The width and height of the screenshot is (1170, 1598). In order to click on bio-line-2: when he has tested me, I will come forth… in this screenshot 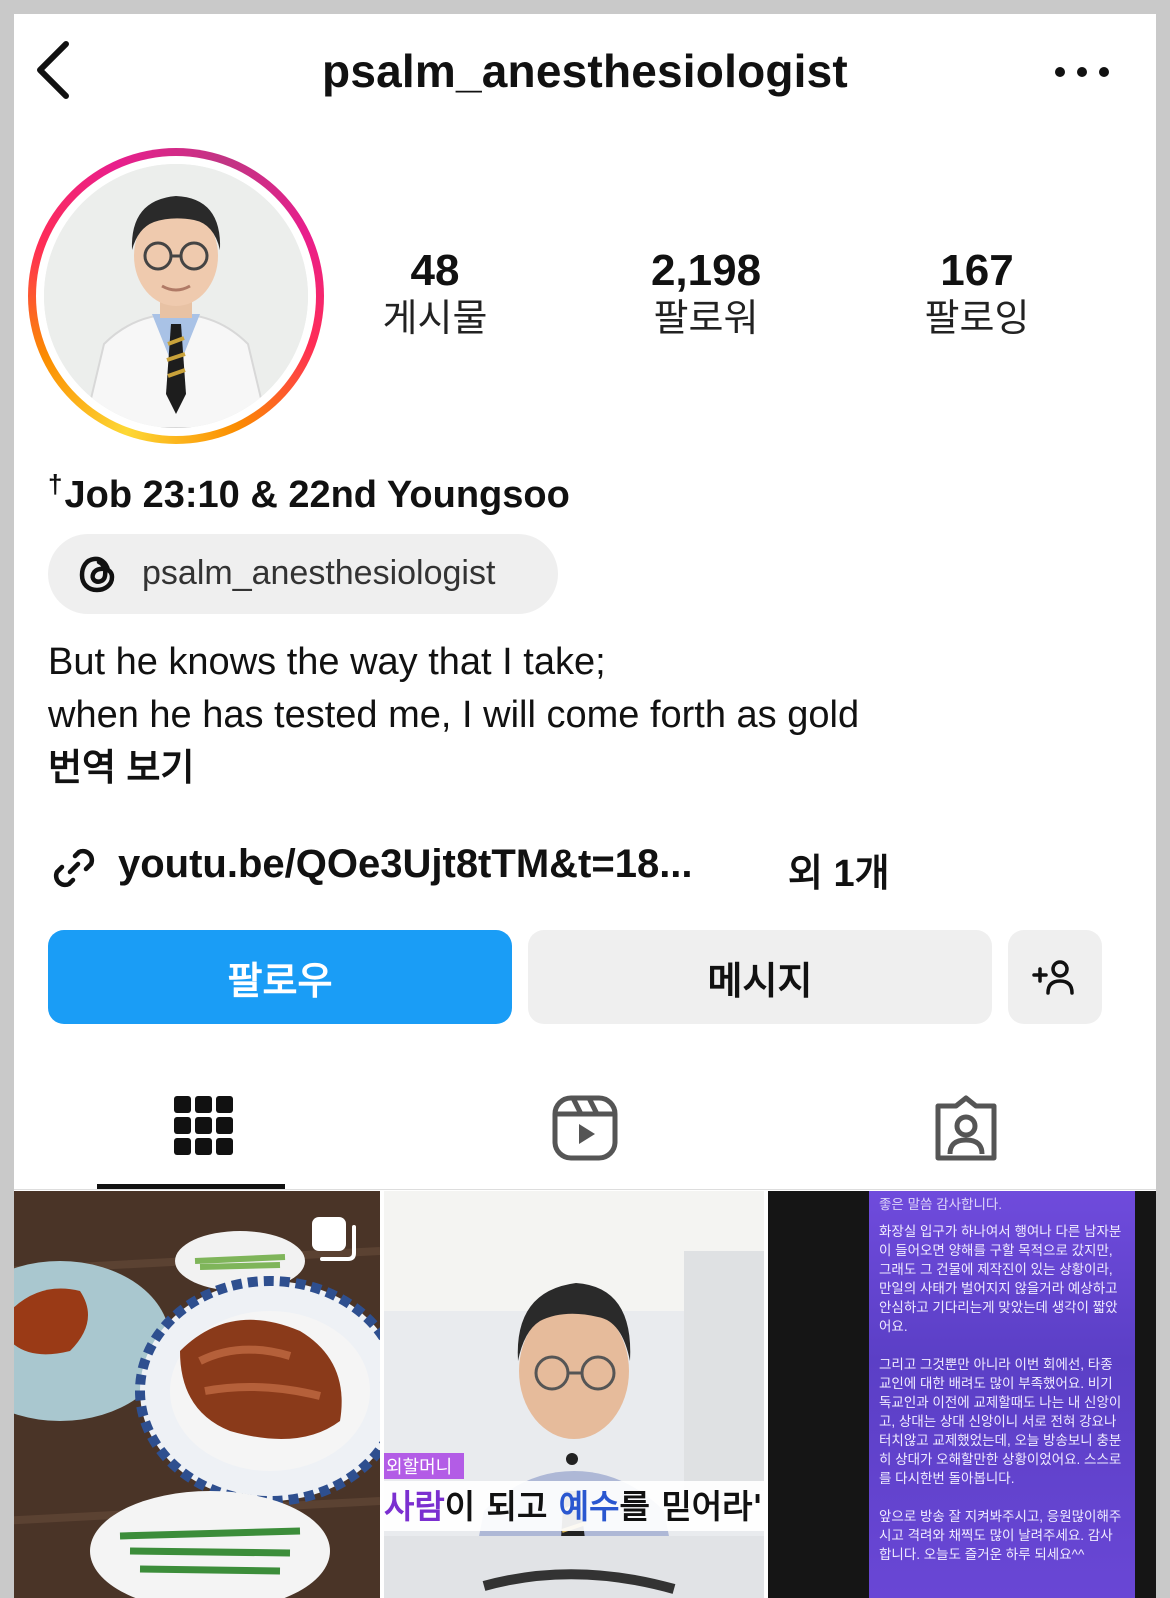, I will do `click(454, 715)`.